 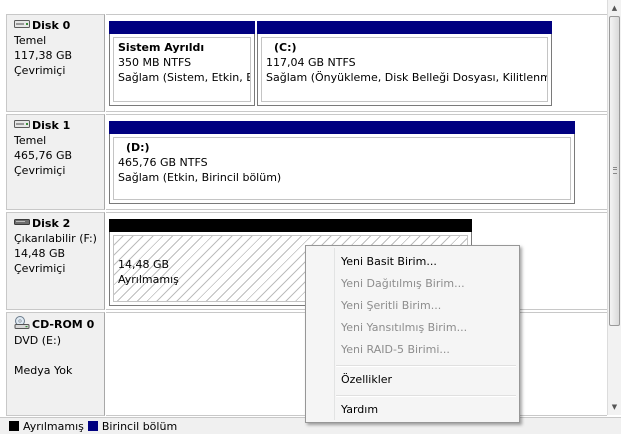 What do you see at coordinates (14, 426) in the screenshot?
I see `unallocated-legend-swatch` at bounding box center [14, 426].